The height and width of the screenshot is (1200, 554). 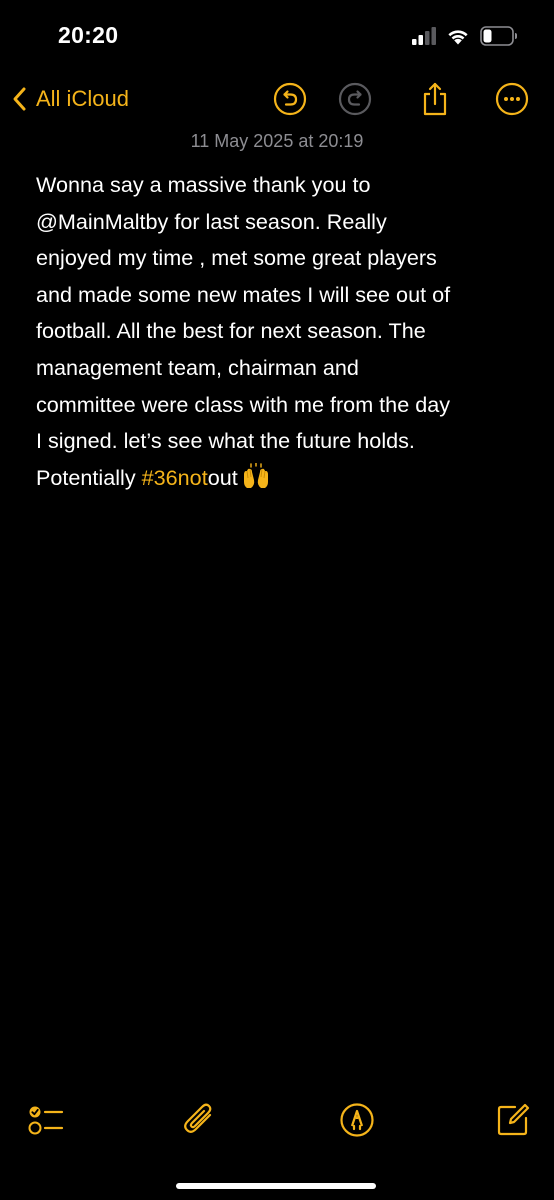 I want to click on status-bar: 20:20, so click(x=277, y=35).